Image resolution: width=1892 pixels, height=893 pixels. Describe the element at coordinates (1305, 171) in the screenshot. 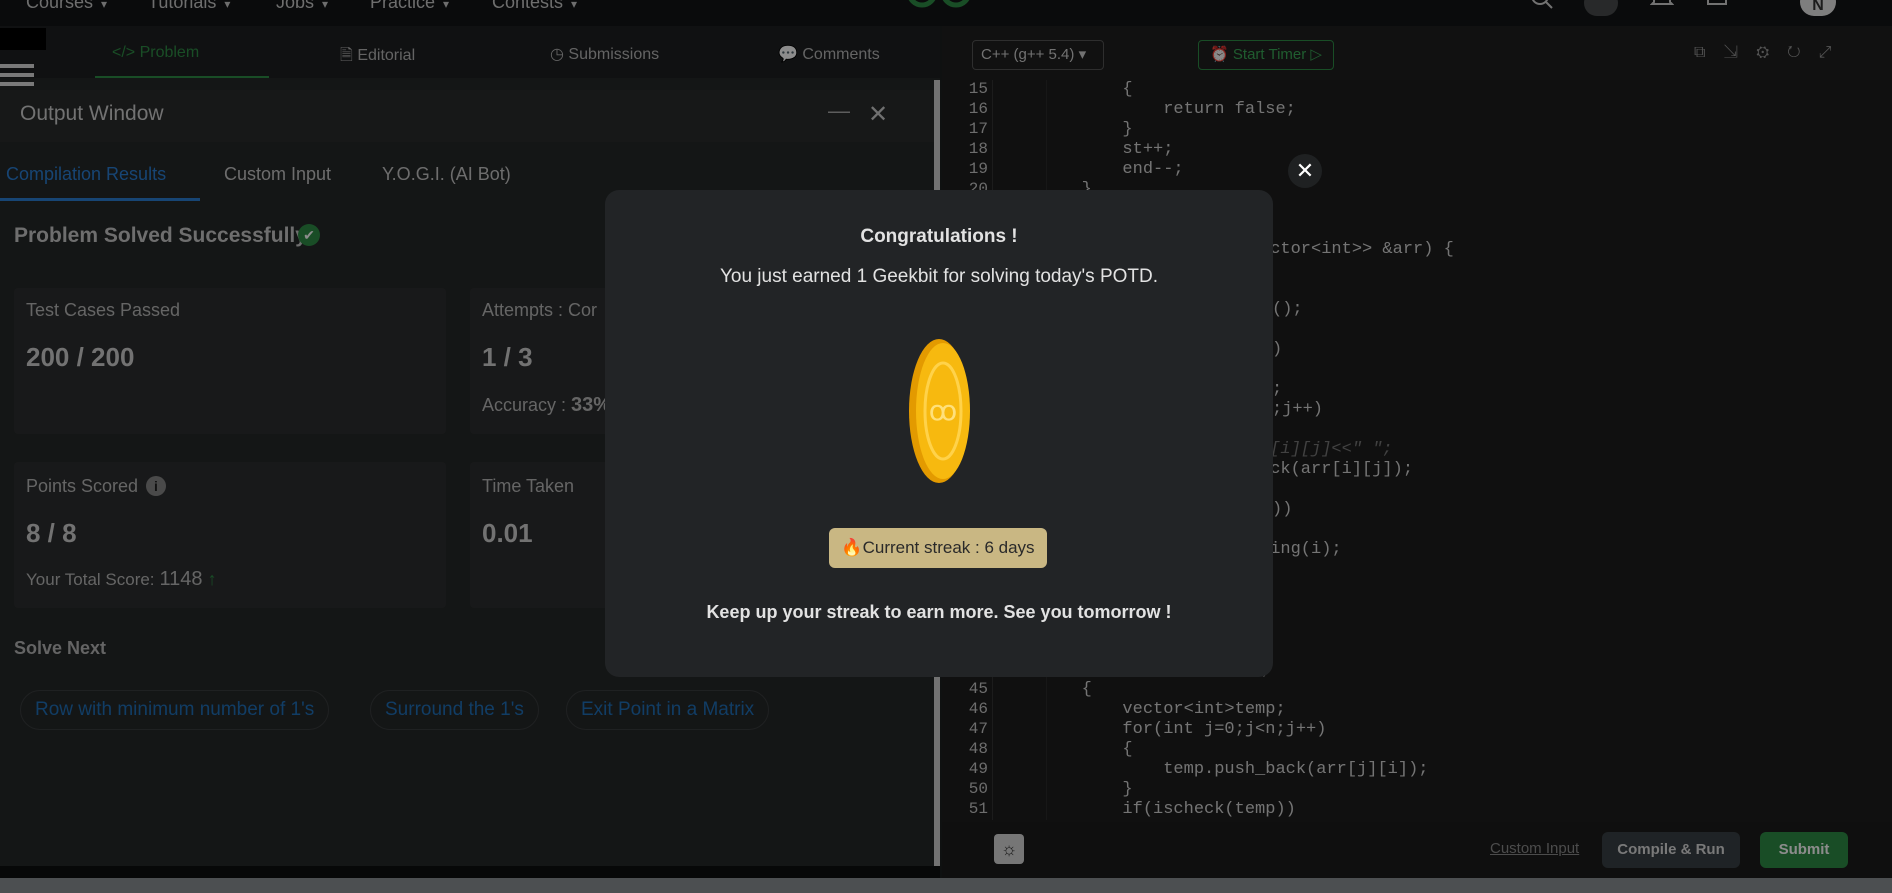

I see `modal-close-button: ✕` at that location.